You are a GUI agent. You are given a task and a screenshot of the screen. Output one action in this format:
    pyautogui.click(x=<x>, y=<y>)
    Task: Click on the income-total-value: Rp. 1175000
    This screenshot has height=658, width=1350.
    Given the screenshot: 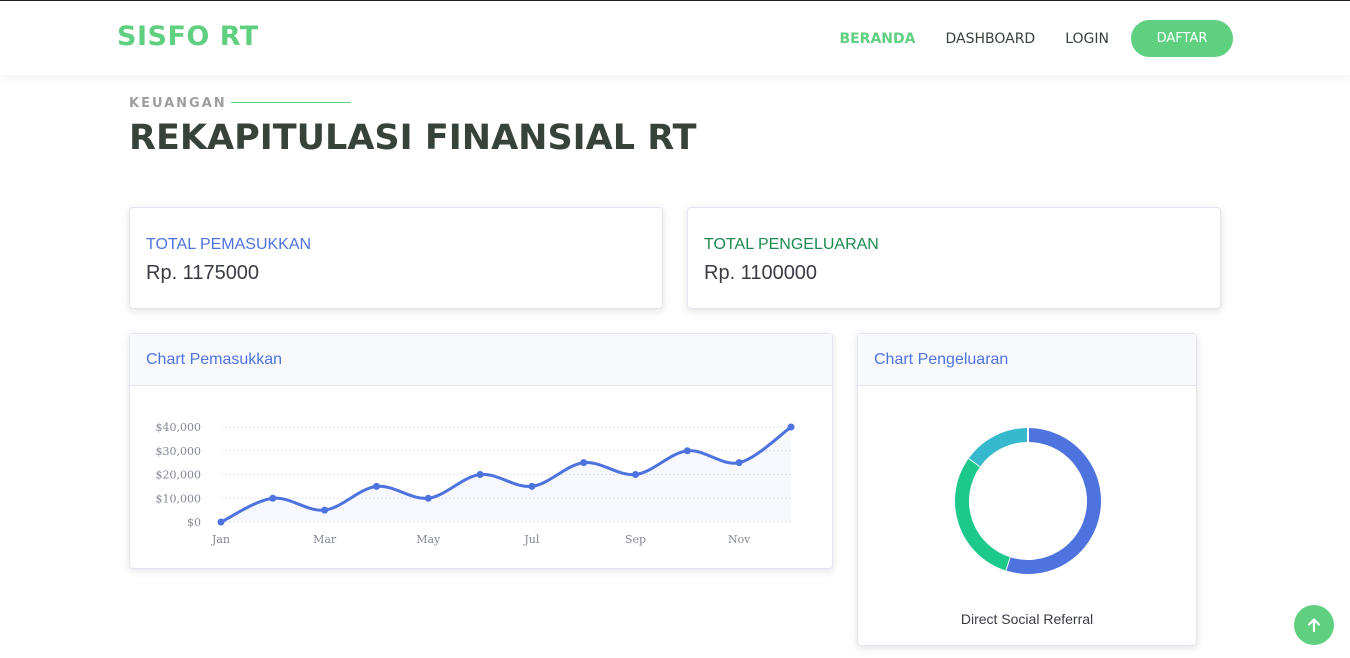 What is the action you would take?
    pyautogui.click(x=203, y=273)
    